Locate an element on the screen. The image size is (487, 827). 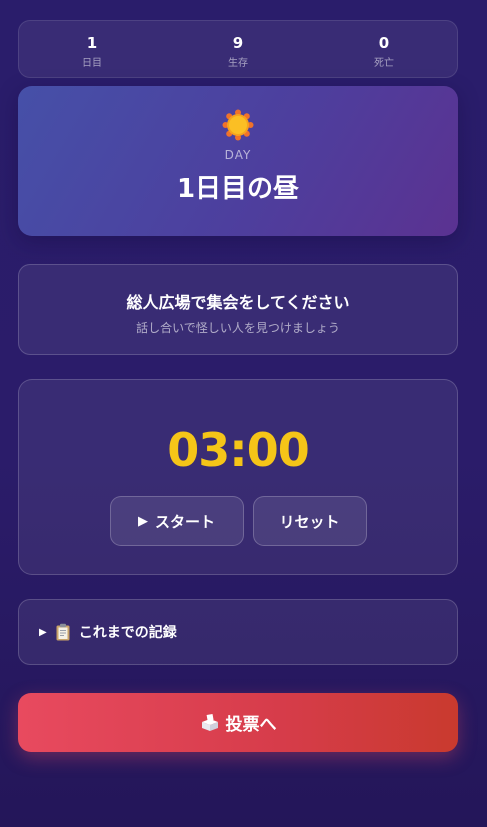
instruction-card: 総人広場で集会をしてください 話し合いで怪しい人を見つけましょう is located at coordinates (238, 309).